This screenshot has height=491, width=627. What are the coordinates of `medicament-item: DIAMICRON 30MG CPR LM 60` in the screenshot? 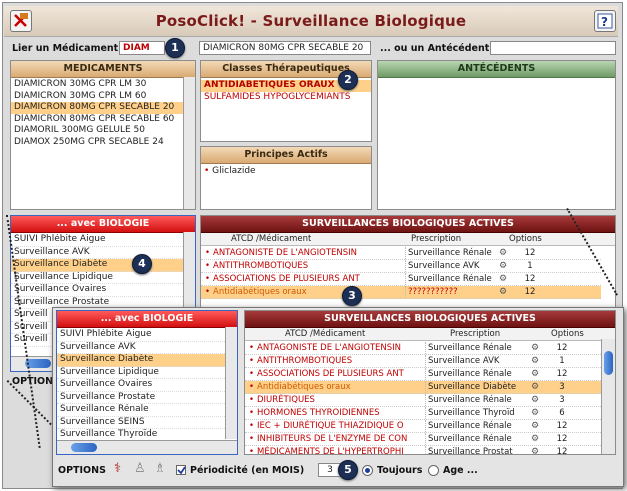 It's located at (97, 97).